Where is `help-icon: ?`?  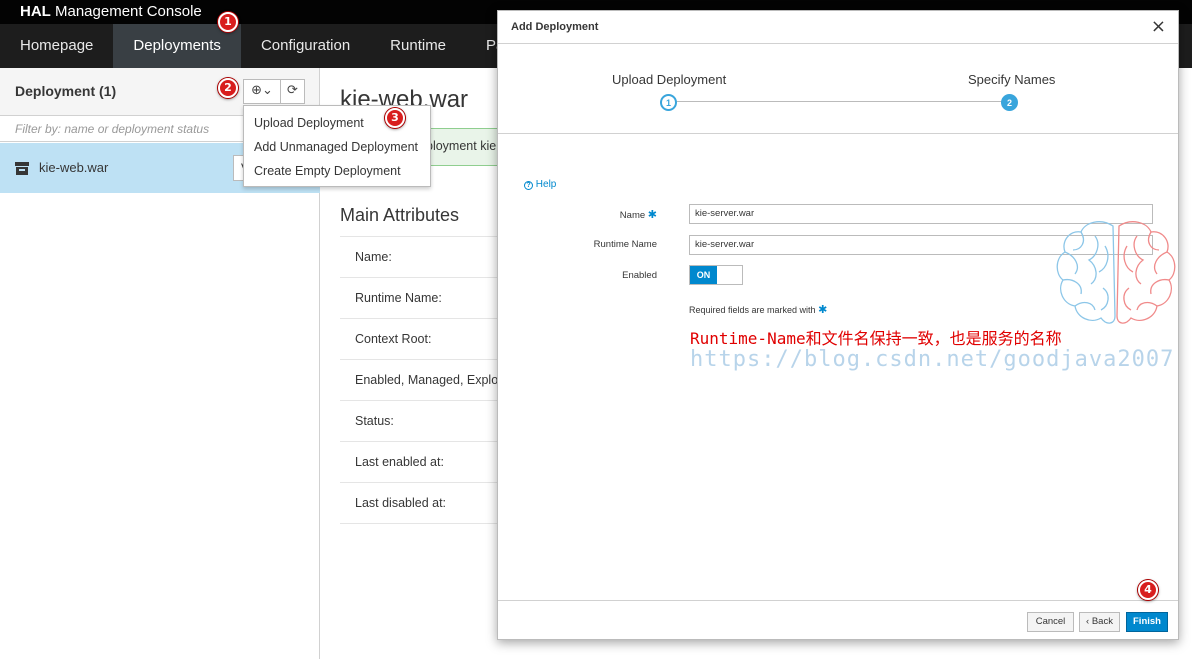
help-icon: ? is located at coordinates (528, 185).